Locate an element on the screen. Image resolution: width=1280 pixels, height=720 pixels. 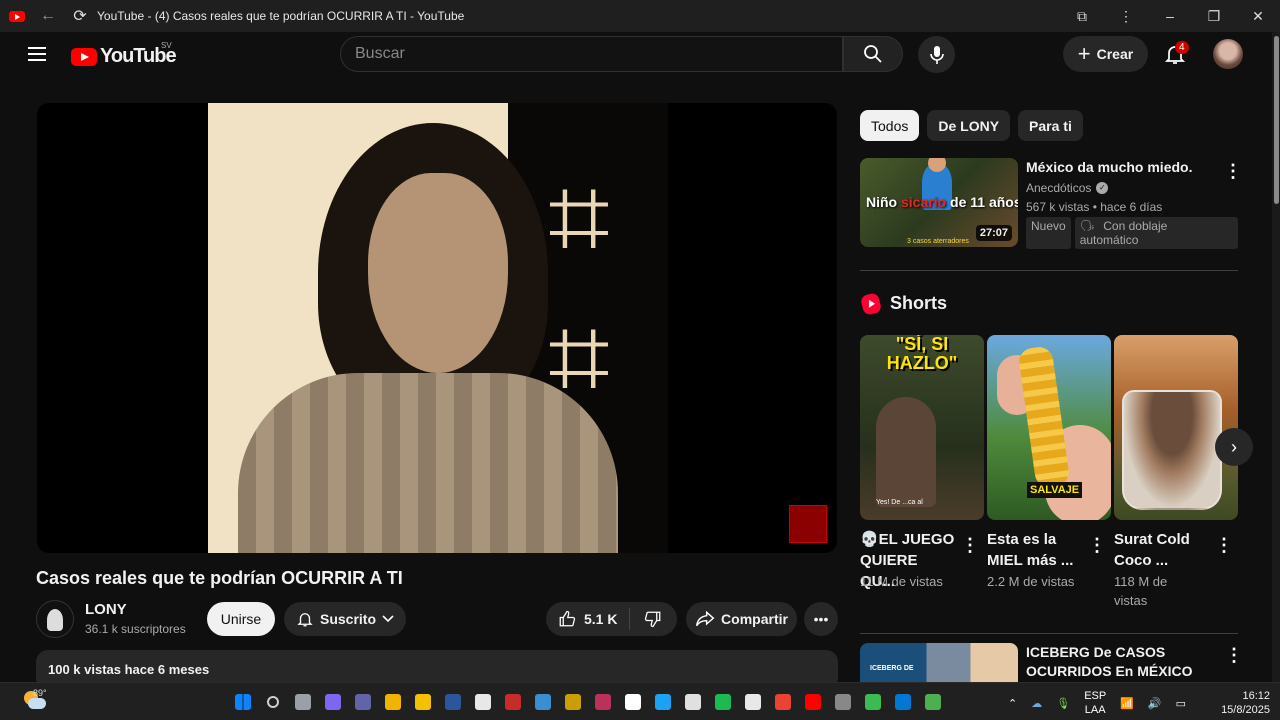
extensions-icon: ⧉ is located at coordinates (1082, 16).